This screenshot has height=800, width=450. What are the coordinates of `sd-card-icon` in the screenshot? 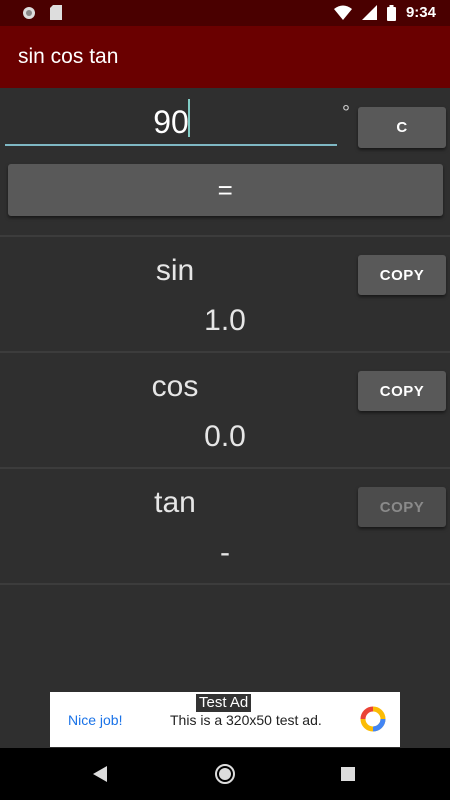 It's located at (56, 12).